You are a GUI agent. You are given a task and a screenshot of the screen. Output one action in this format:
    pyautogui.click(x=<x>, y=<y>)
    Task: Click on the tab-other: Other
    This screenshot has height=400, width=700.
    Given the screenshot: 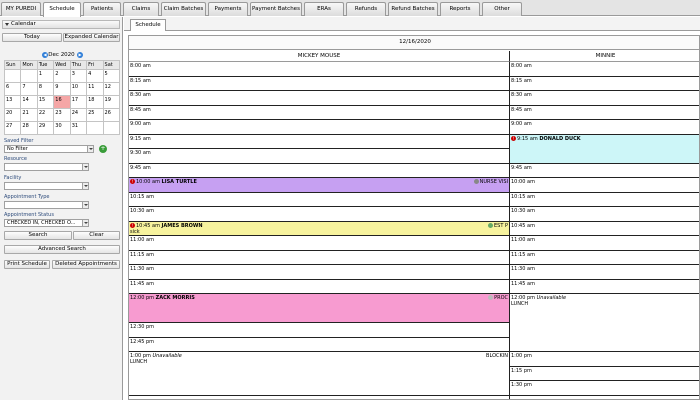 What is the action you would take?
    pyautogui.click(x=502, y=9)
    